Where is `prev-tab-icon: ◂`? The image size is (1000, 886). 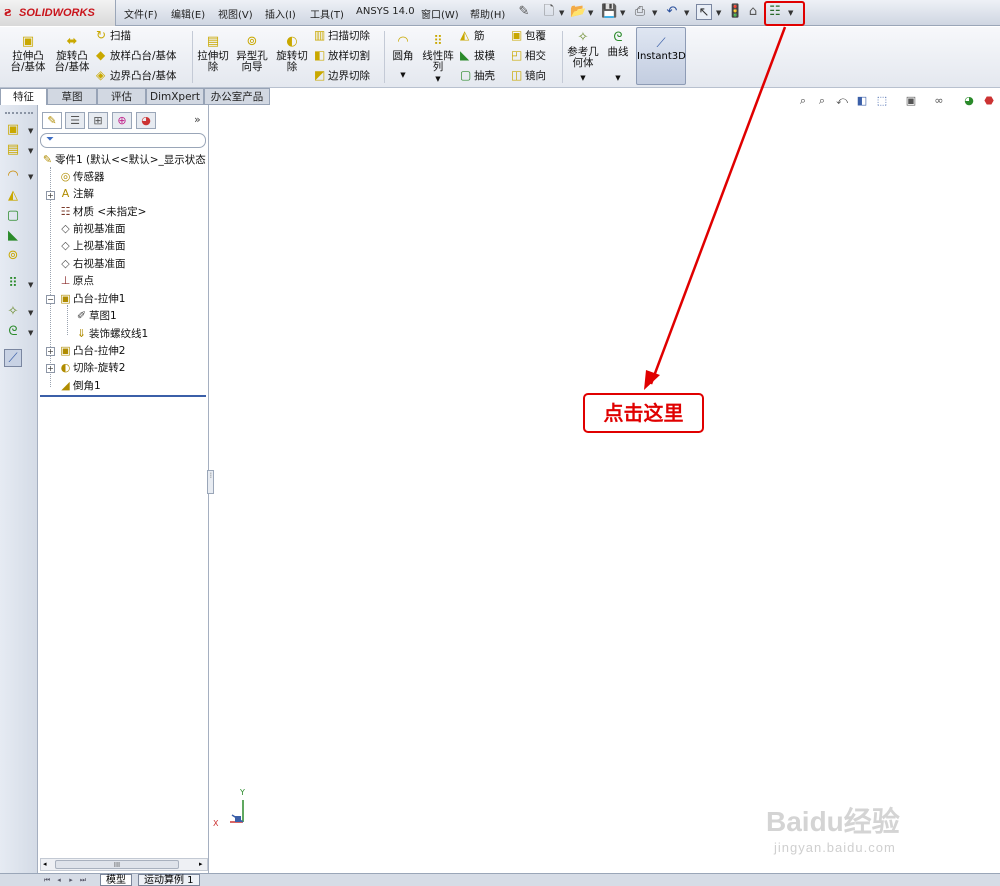
prev-tab-icon: ◂ is located at coordinates (59, 880).